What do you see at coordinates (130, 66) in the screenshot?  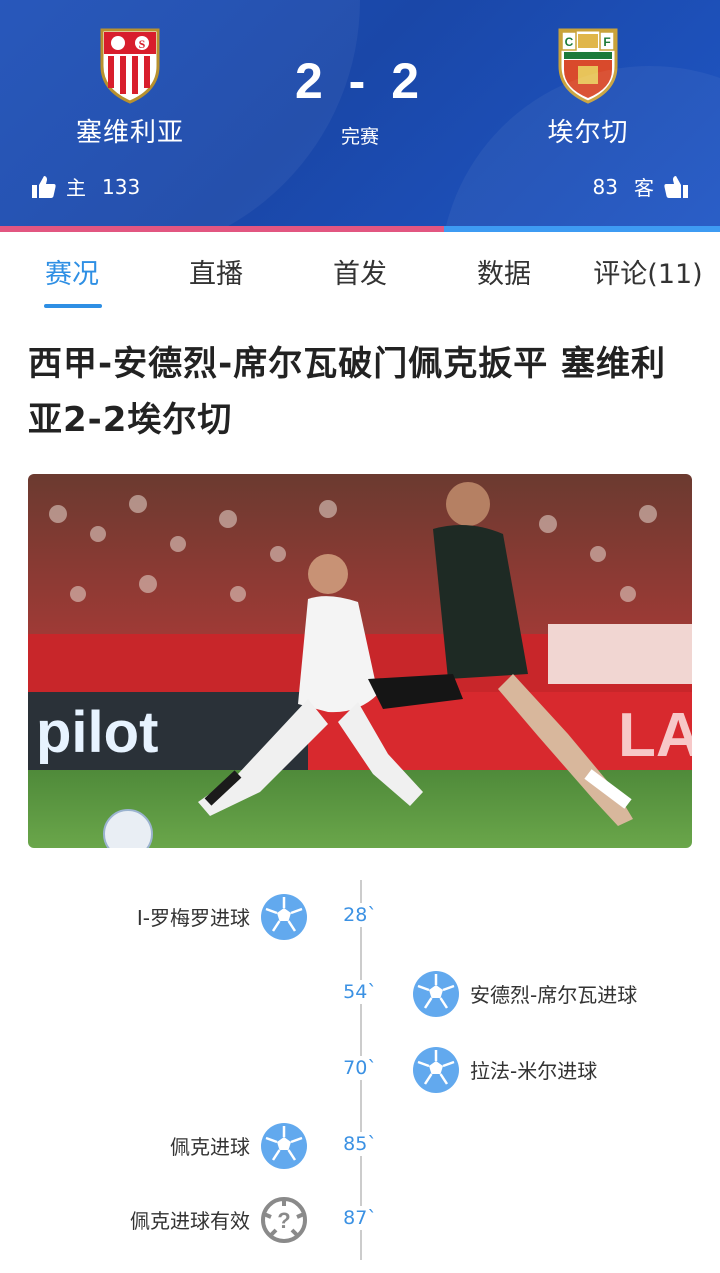 I see `sevilla-crest-icon: S` at bounding box center [130, 66].